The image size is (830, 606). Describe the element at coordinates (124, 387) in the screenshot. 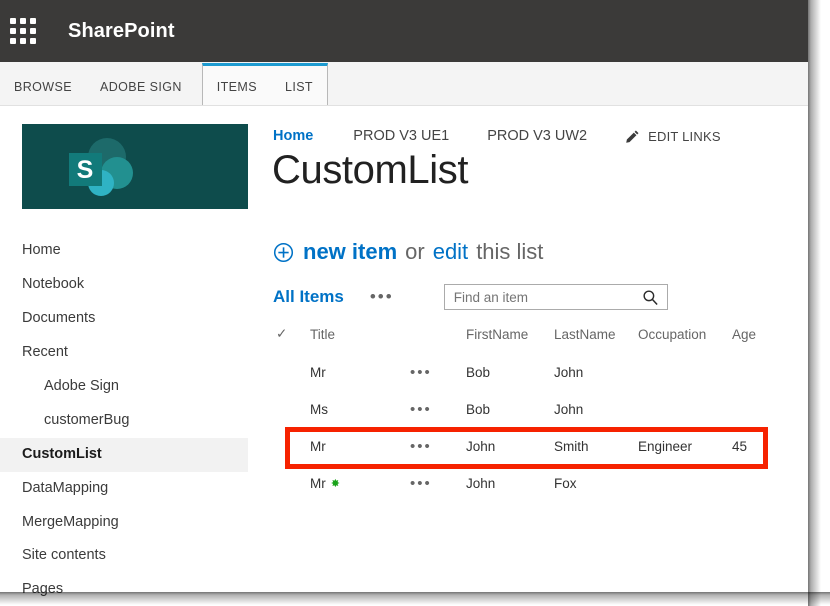

I see `sidebar-item-adobe-sign: Adobe Sign` at that location.